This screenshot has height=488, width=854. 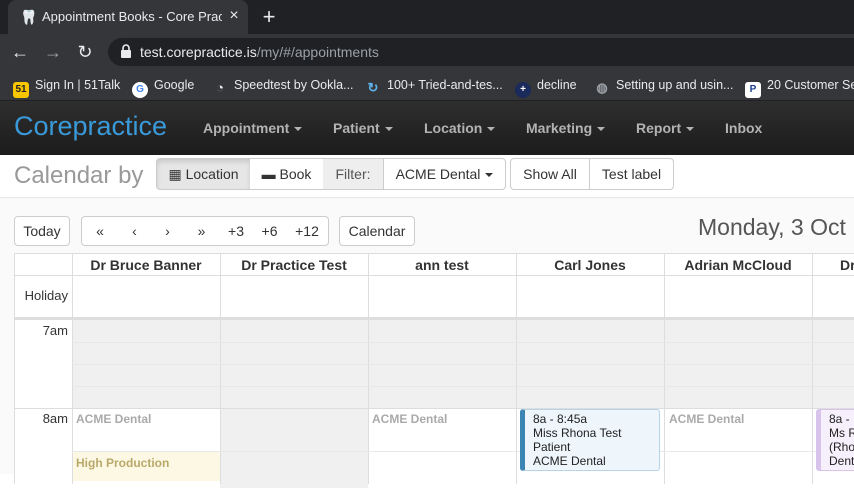 What do you see at coordinates (20, 52) in the screenshot?
I see `back-arrow-icon: ←` at bounding box center [20, 52].